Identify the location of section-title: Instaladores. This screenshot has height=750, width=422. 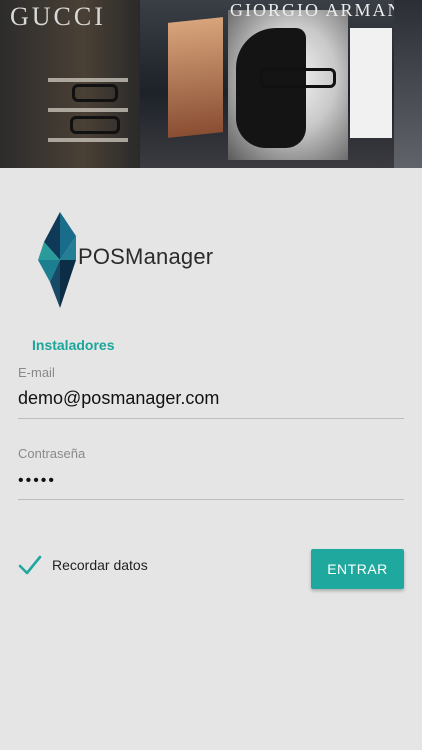
(73, 345).